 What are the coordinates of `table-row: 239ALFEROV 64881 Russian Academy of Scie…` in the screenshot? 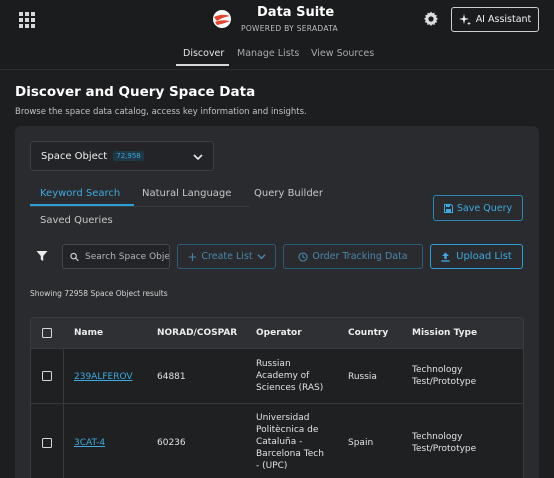 It's located at (277, 375).